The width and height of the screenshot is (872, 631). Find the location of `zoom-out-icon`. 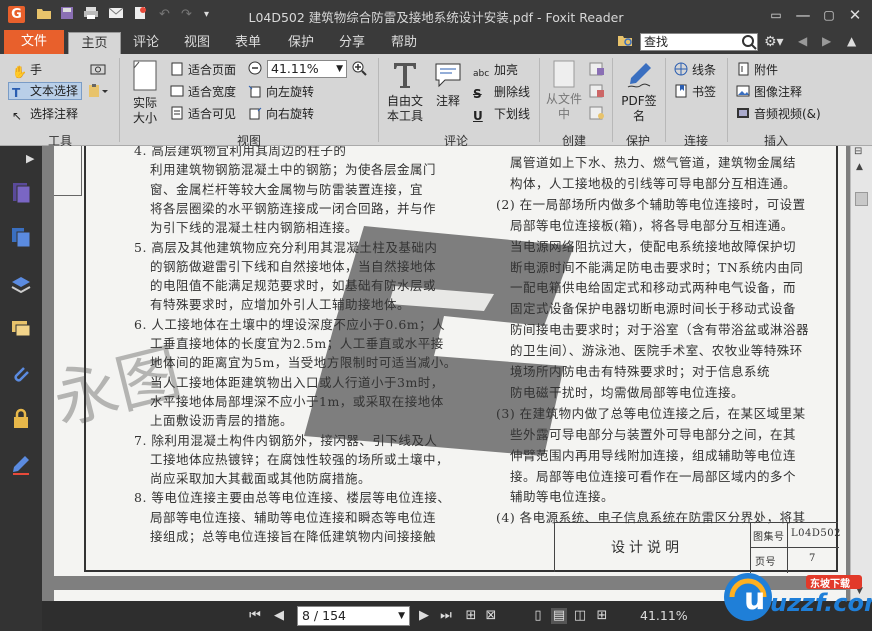

zoom-out-icon is located at coordinates (255, 70).